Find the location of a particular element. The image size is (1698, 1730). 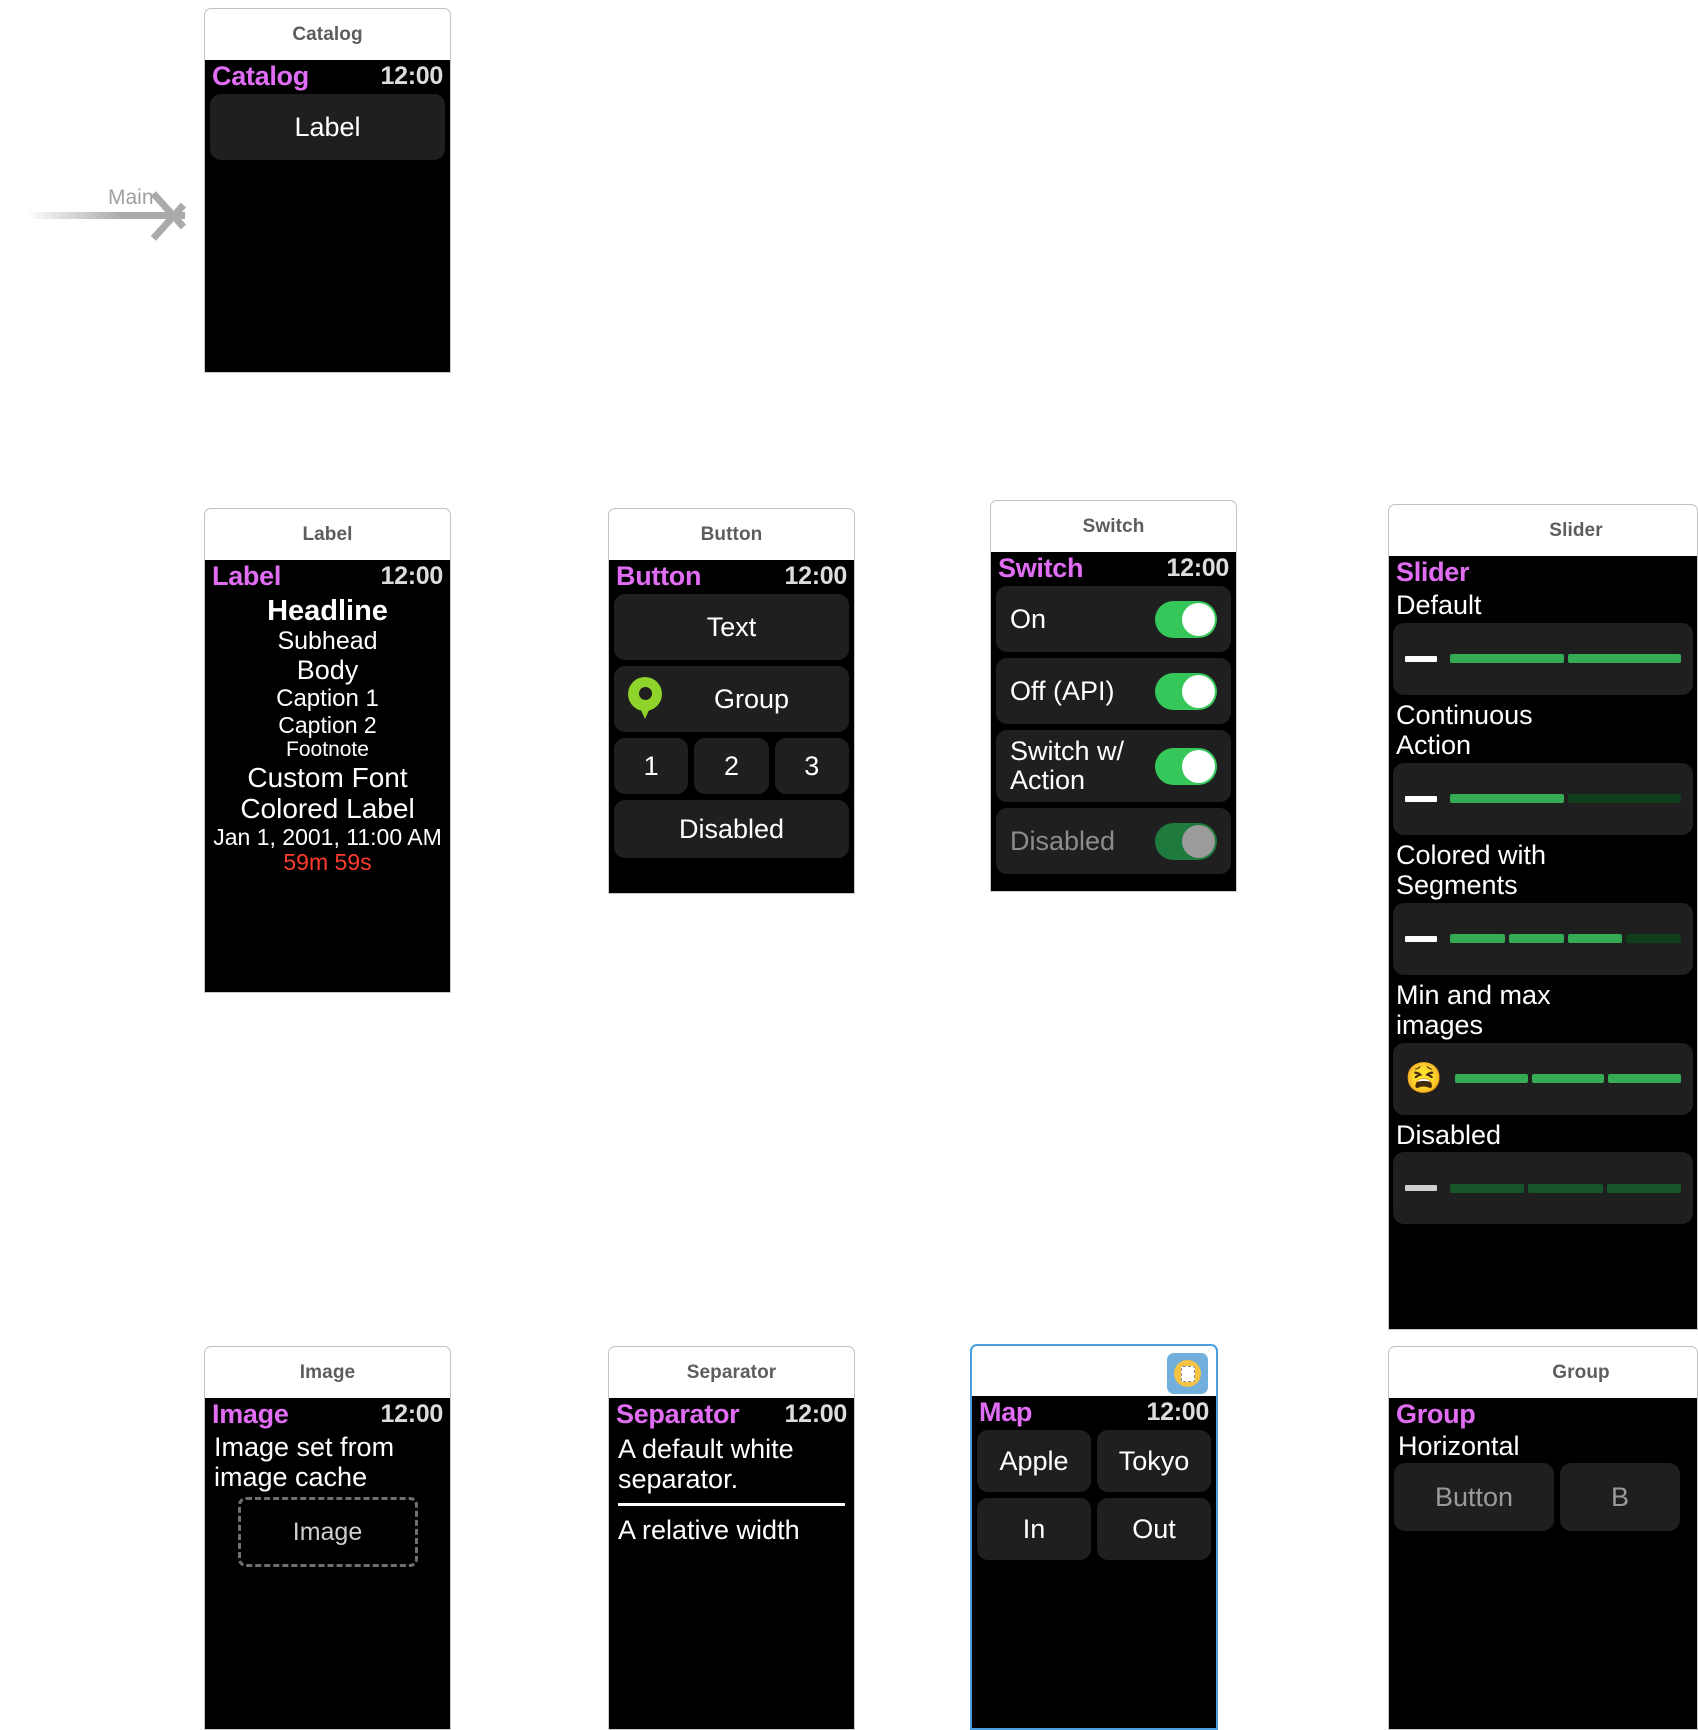

map-content: Apple Tokyo In Out is located at coordinates (1094, 1495).